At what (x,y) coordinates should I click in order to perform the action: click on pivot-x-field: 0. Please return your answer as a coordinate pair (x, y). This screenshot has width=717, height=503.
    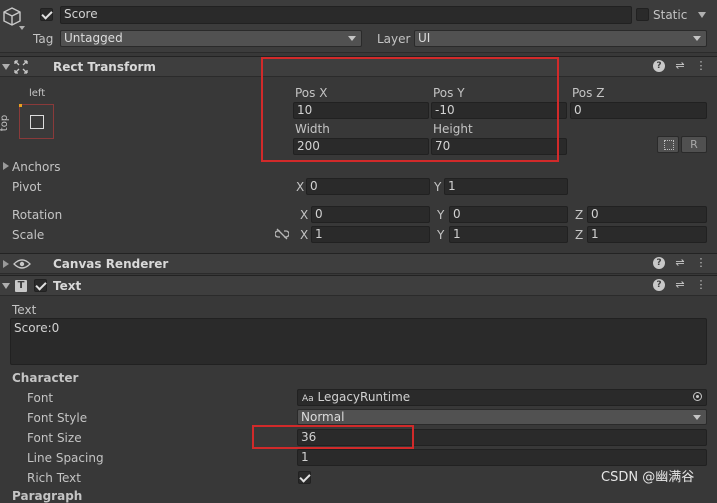
    Looking at the image, I should click on (368, 186).